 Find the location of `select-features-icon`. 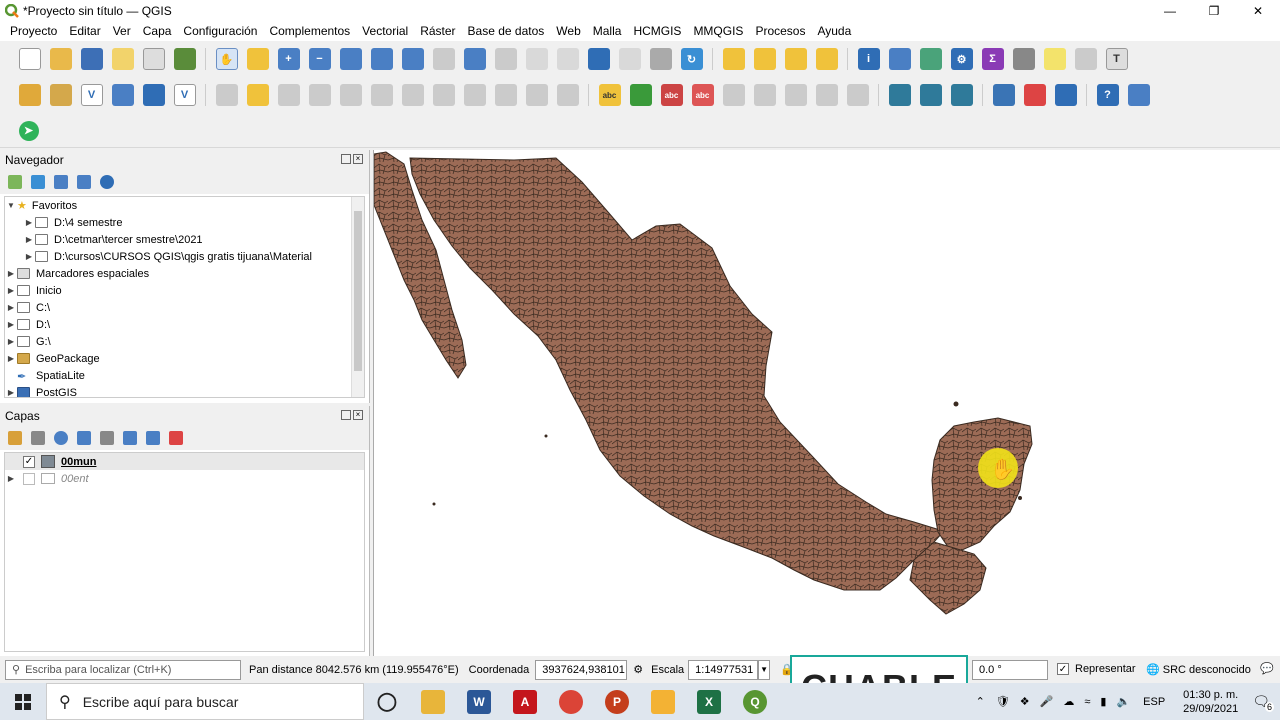

select-features-icon is located at coordinates (733, 59).